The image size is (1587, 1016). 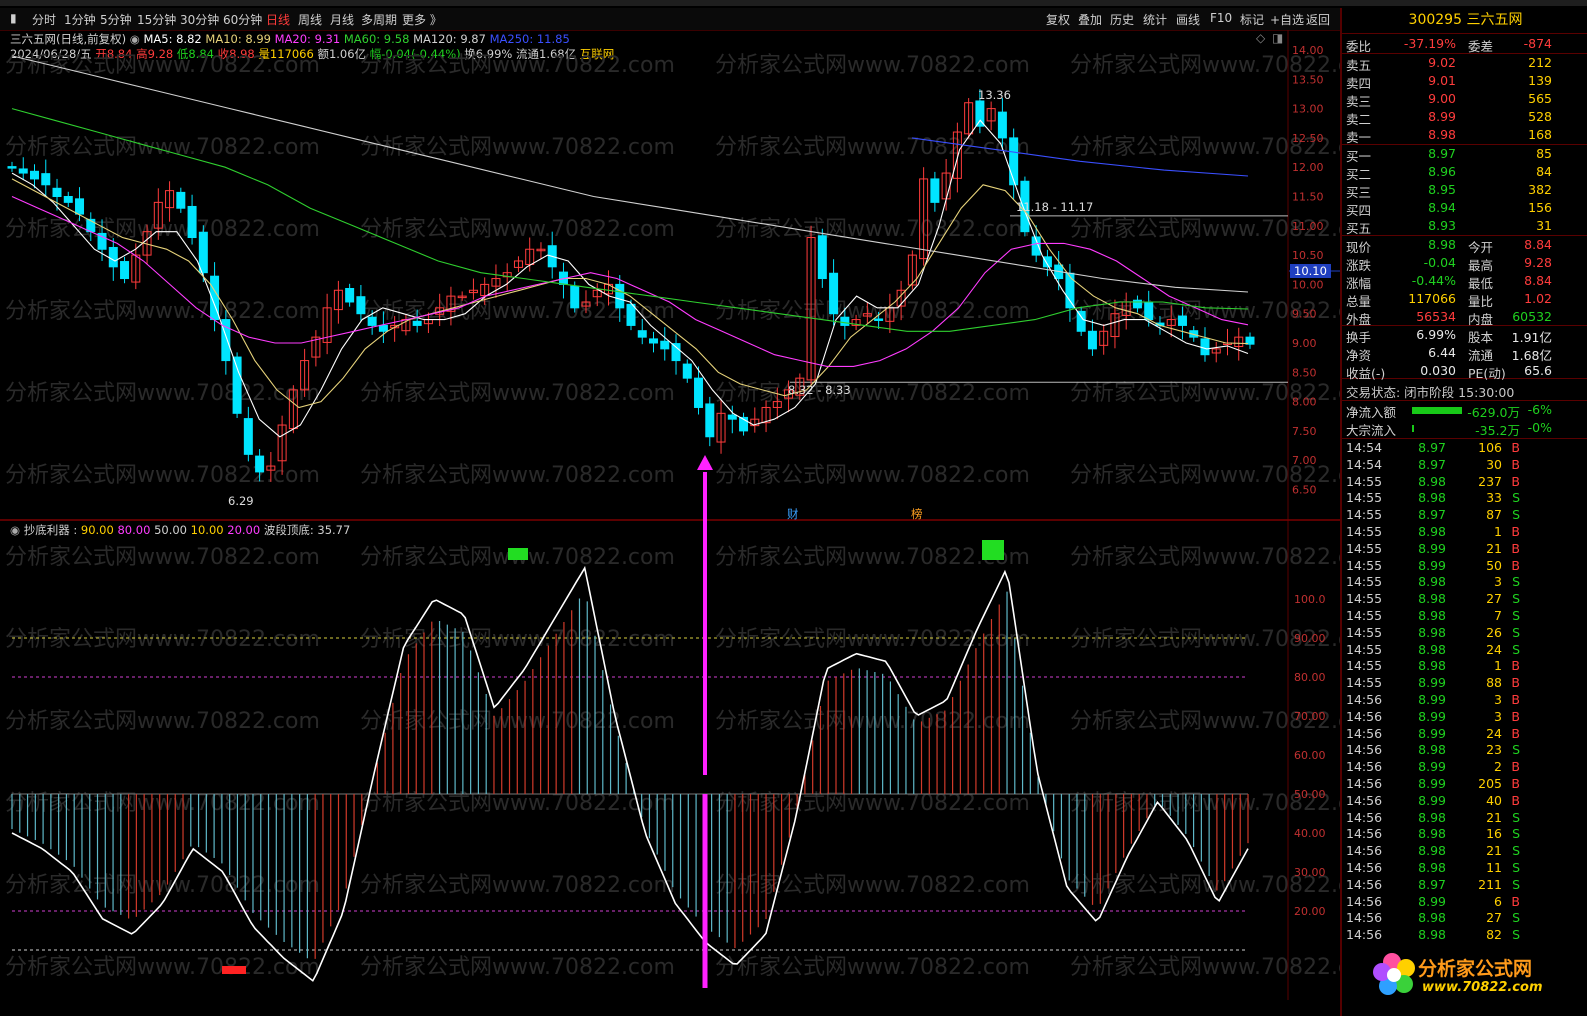 I want to click on high-label: 13.36, so click(x=994, y=95).